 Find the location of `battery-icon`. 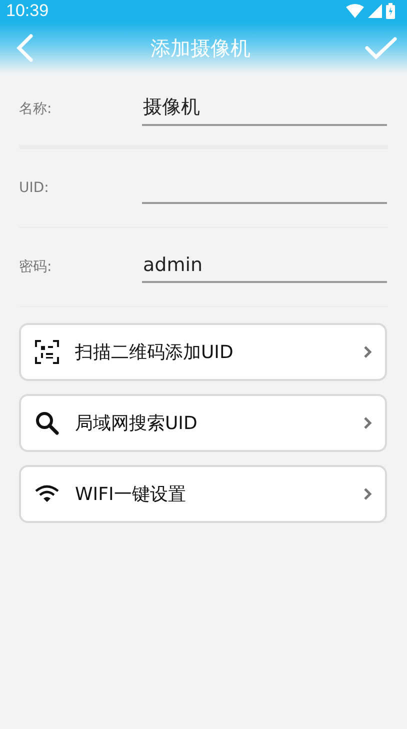

battery-icon is located at coordinates (390, 11).